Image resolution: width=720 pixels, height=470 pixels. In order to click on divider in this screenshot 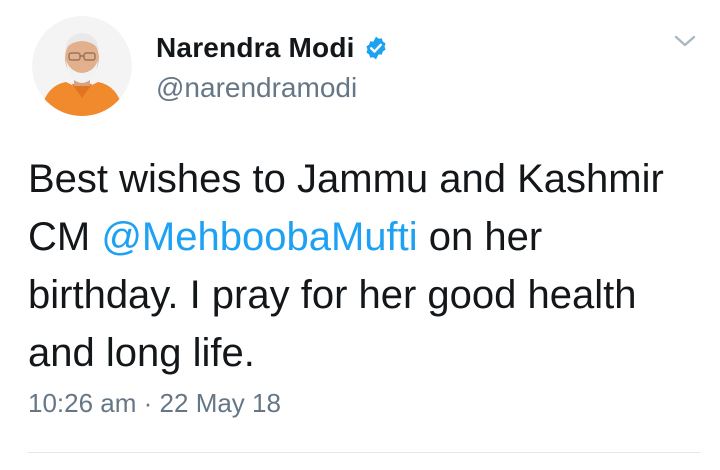, I will do `click(364, 452)`.